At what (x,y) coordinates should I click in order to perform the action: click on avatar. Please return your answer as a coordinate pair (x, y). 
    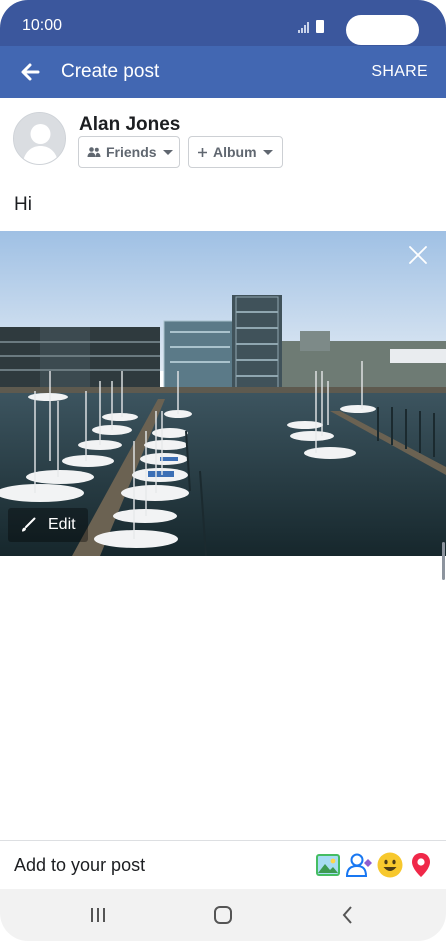
    Looking at the image, I should click on (39, 138).